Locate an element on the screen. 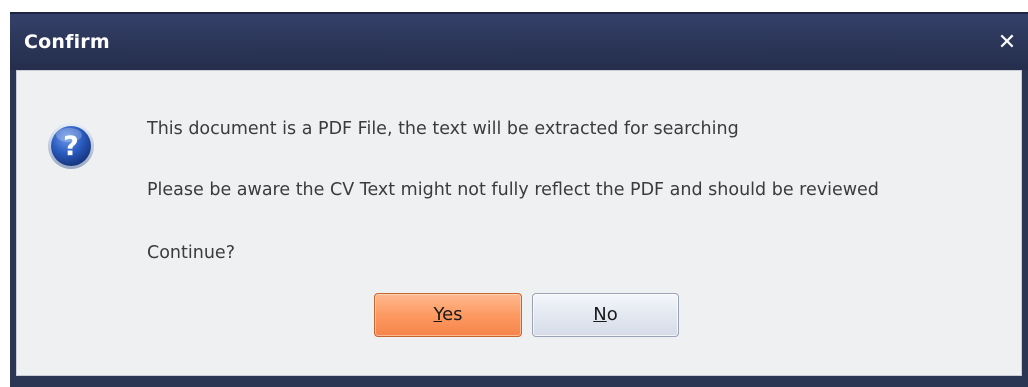 The height and width of the screenshot is (387, 1028). yes-button-mnemonic: Y is located at coordinates (438, 314).